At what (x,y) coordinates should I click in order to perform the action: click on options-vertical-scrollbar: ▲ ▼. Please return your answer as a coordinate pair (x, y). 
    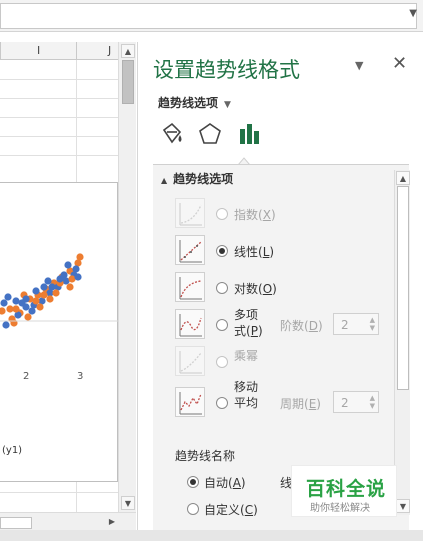
    Looking at the image, I should click on (402, 342).